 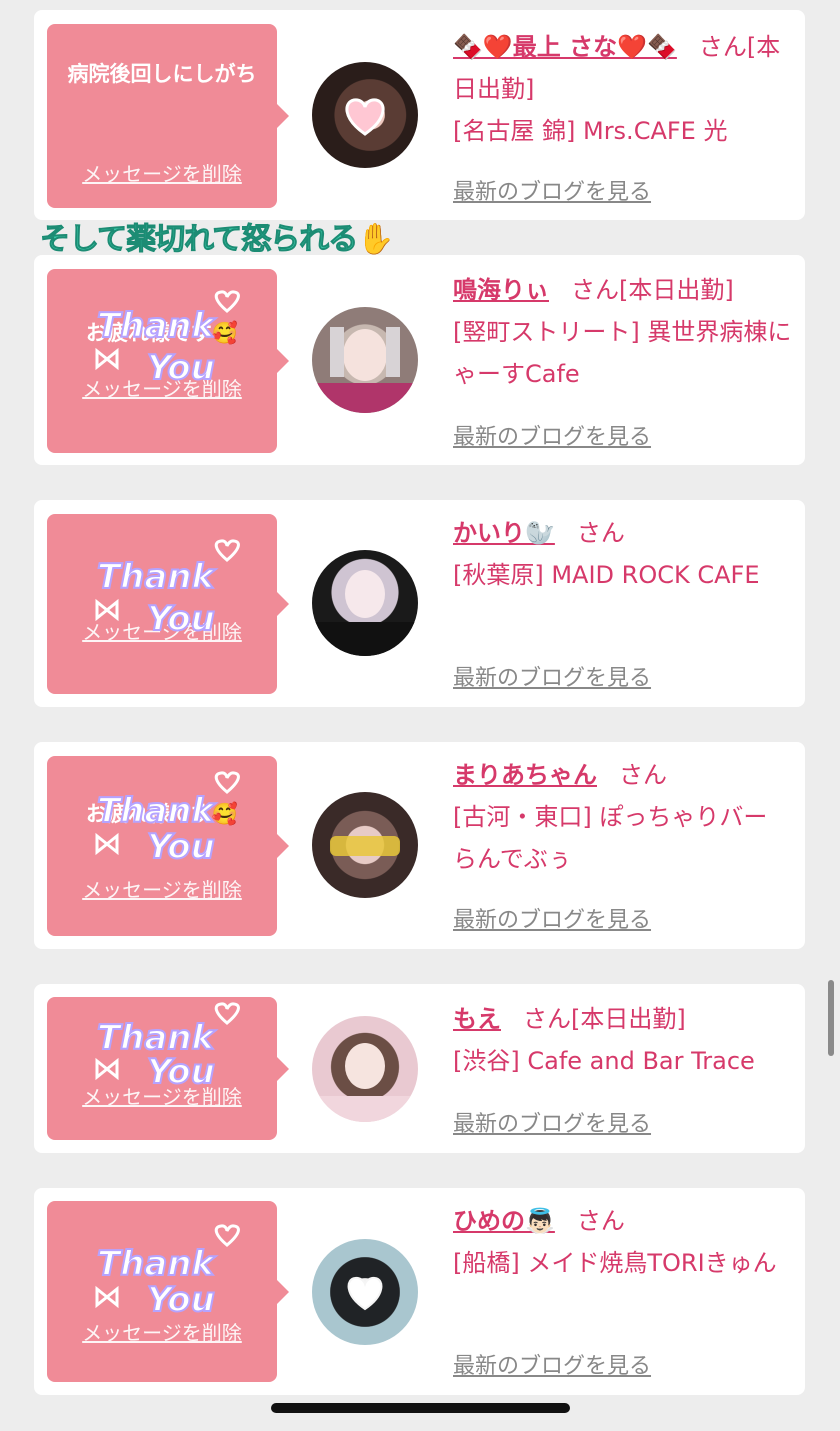 What do you see at coordinates (623, 554) in the screenshot?
I see `cast-info: かいり🦭 さん [秋葉原] MAID ROCK CAFE` at bounding box center [623, 554].